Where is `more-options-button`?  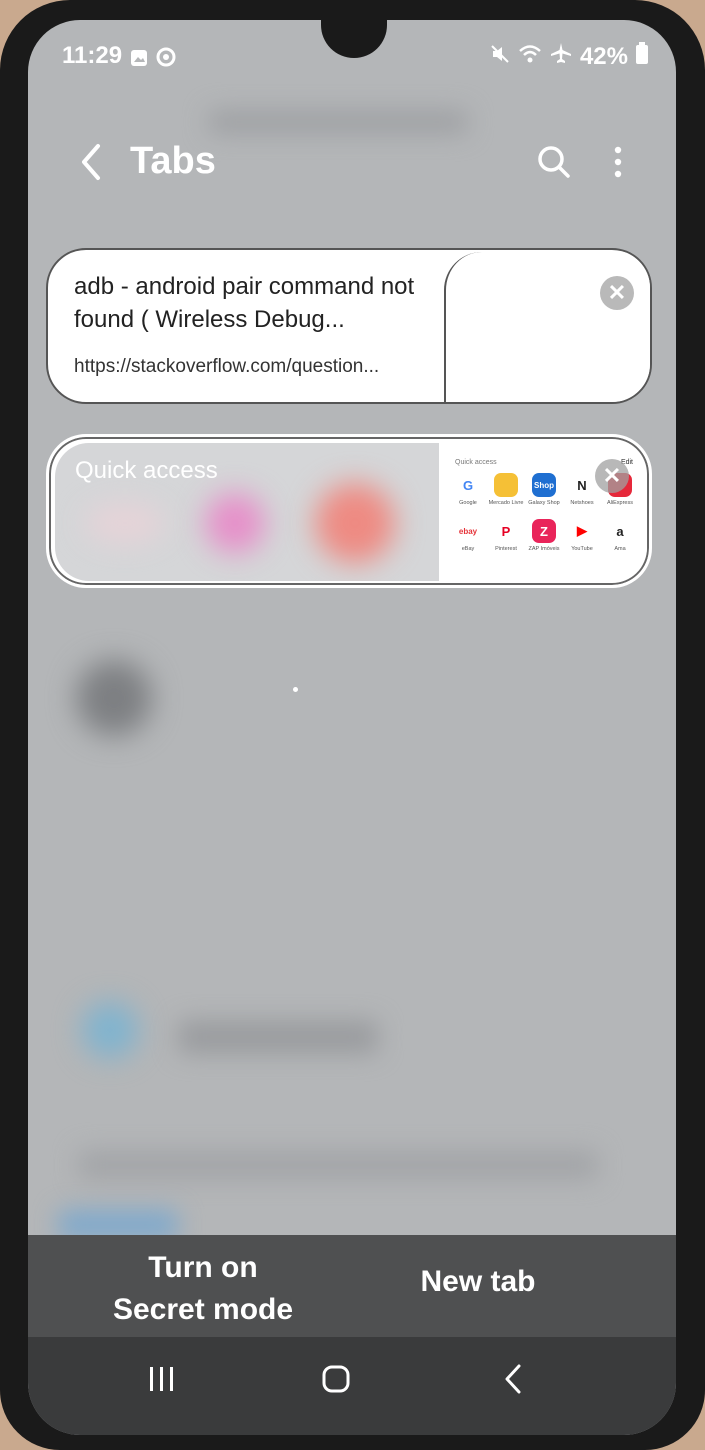 more-options-button is located at coordinates (618, 164).